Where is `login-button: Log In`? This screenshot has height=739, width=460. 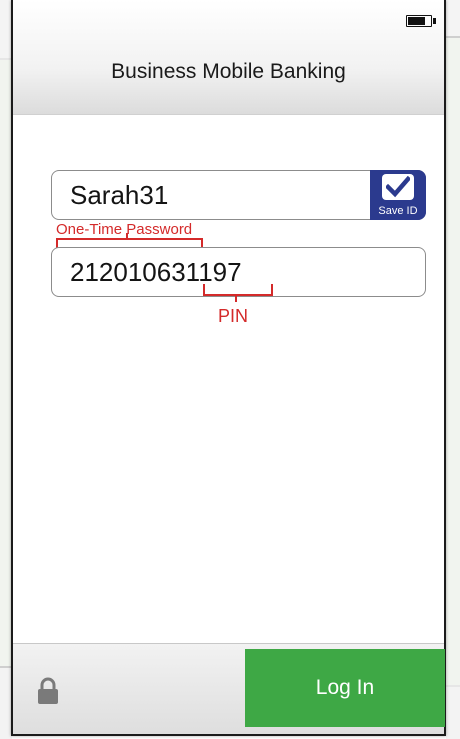 login-button: Log In is located at coordinates (345, 688).